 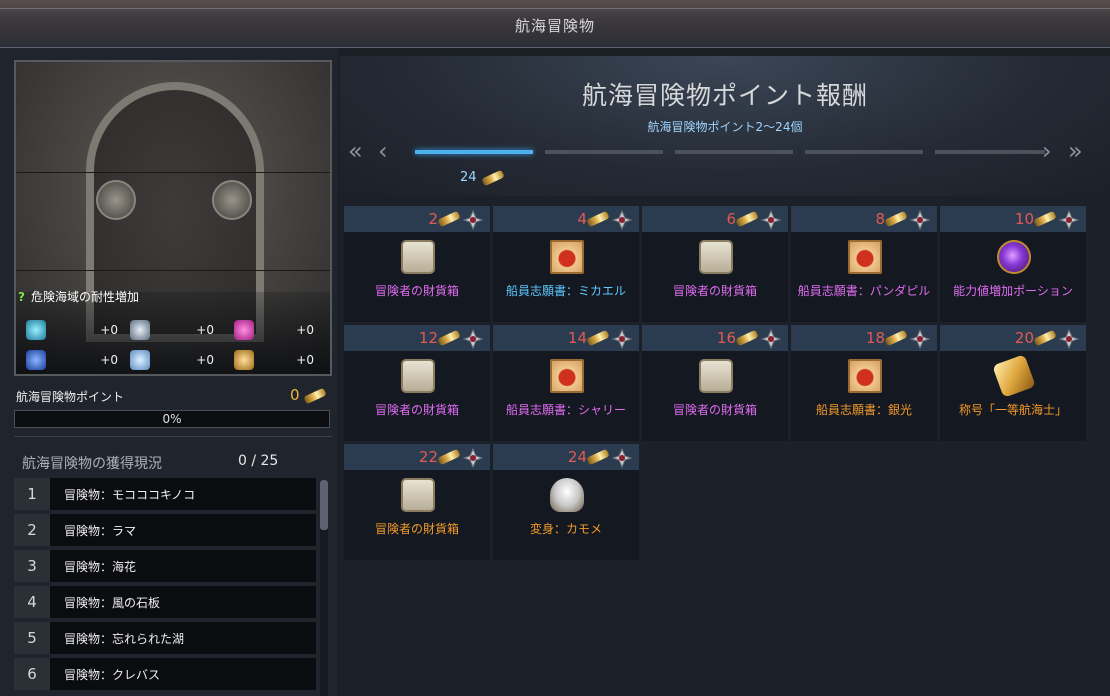 I want to click on reward-name: 船員志願書：シャリー, so click(x=565, y=410).